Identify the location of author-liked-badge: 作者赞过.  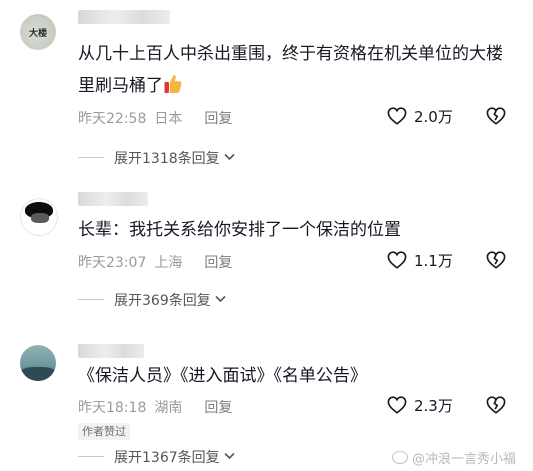
(104, 431).